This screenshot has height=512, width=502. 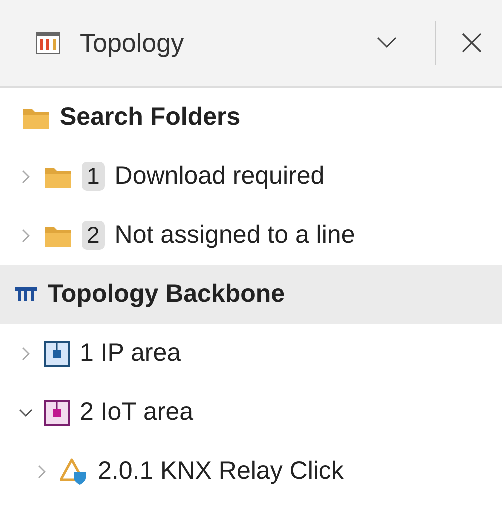 What do you see at coordinates (472, 43) in the screenshot?
I see `close-icon` at bounding box center [472, 43].